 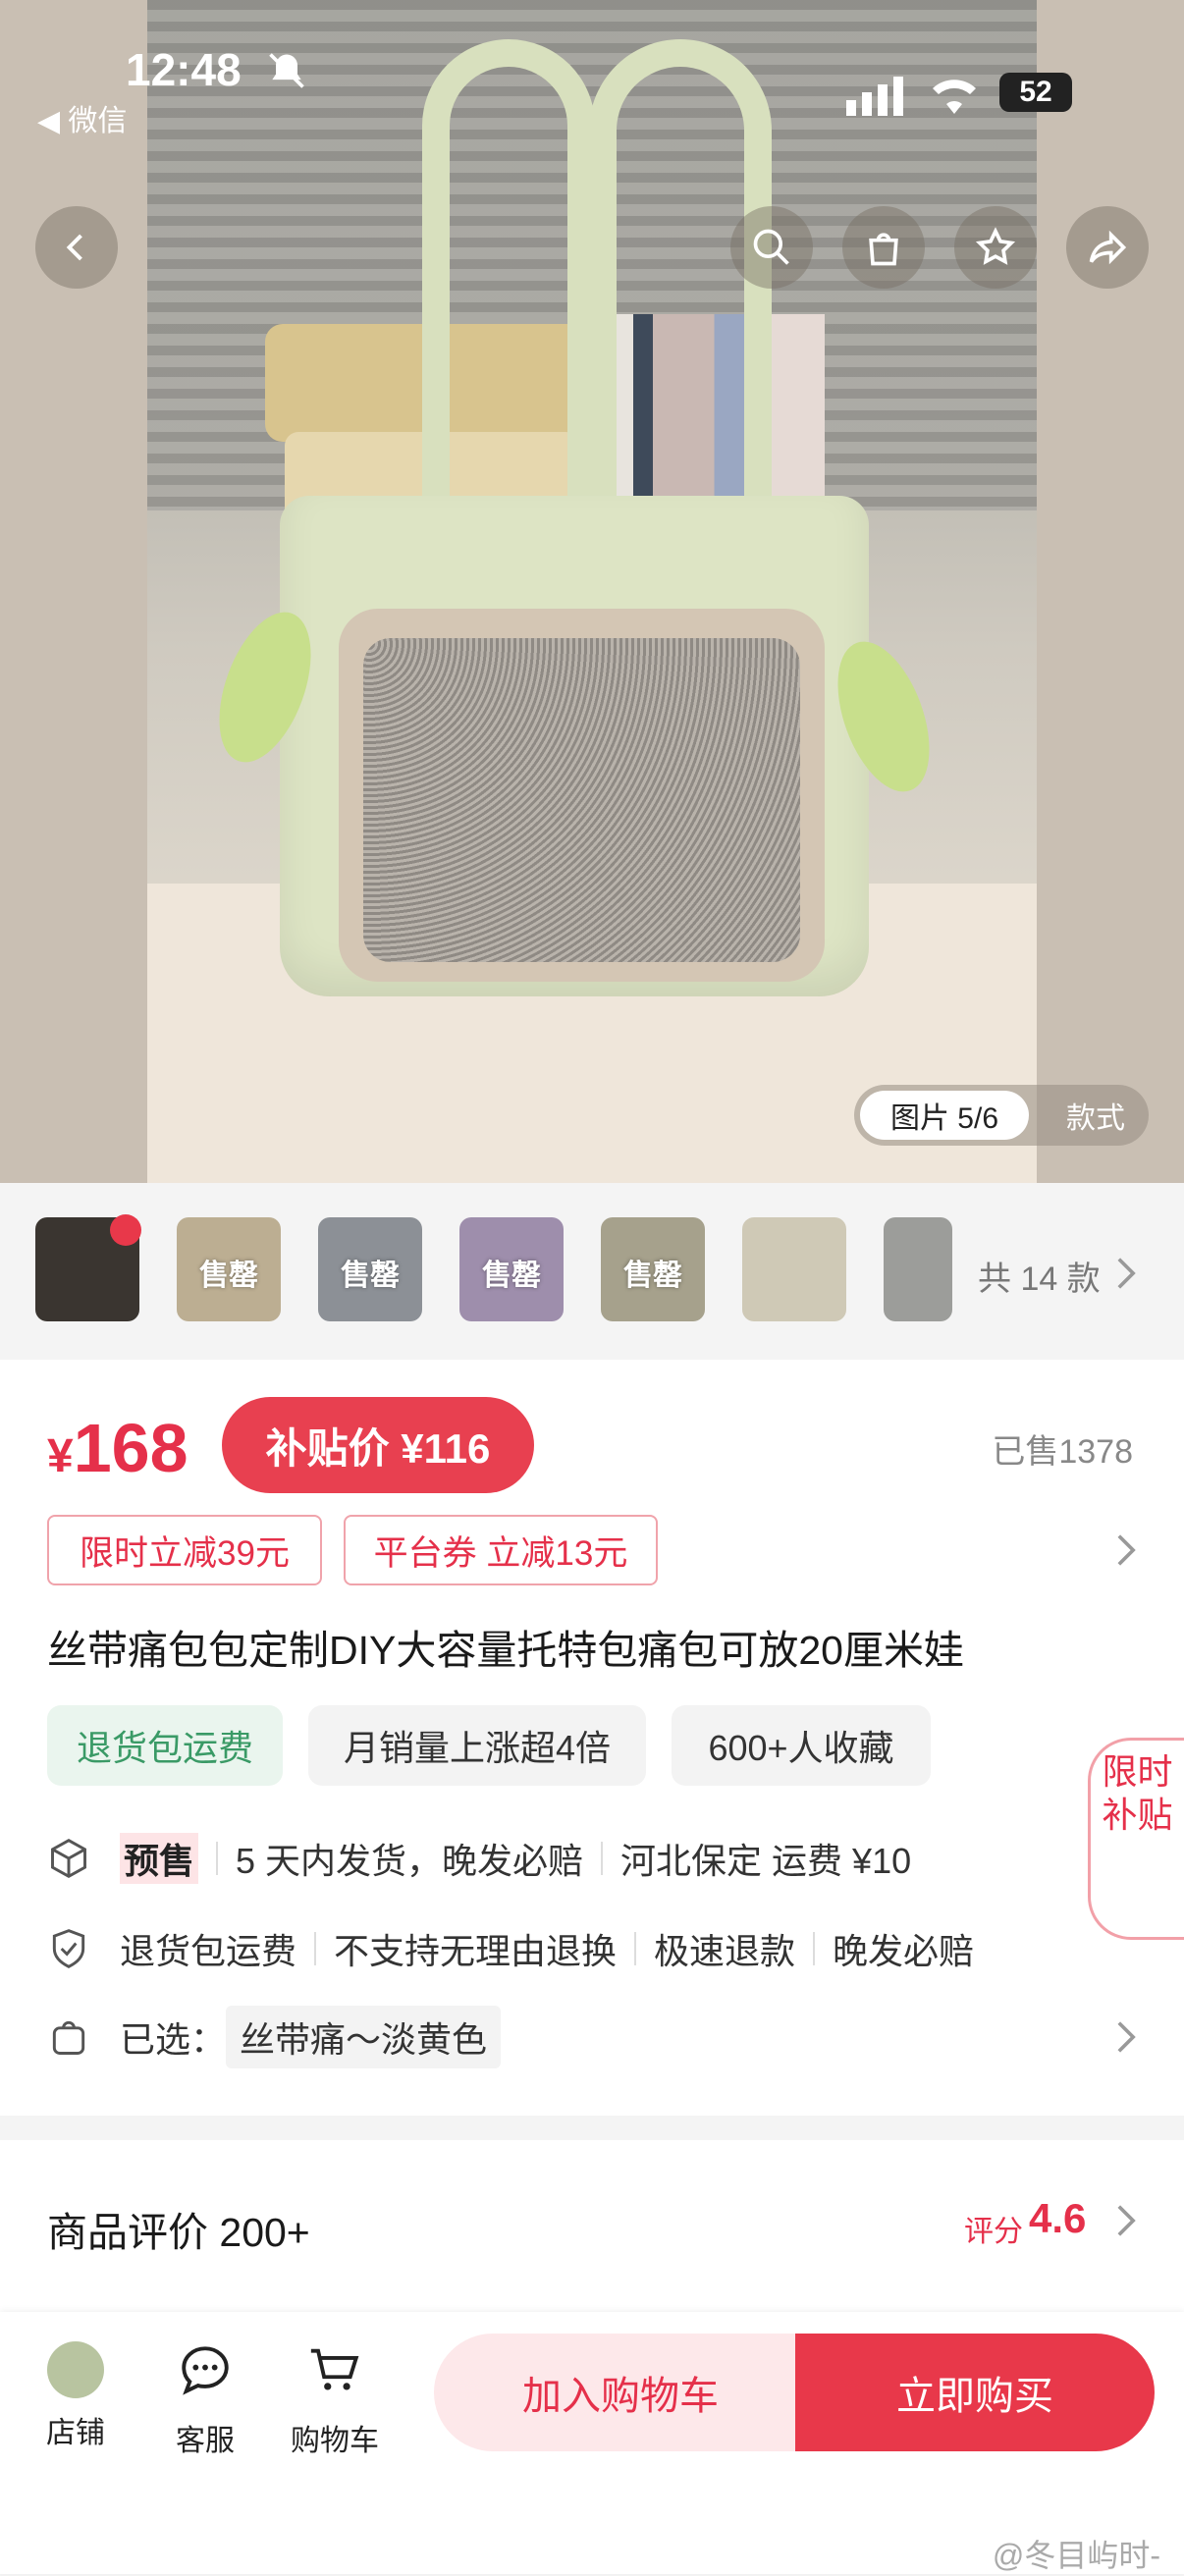 I want to click on score-label: 评分, so click(x=993, y=2232).